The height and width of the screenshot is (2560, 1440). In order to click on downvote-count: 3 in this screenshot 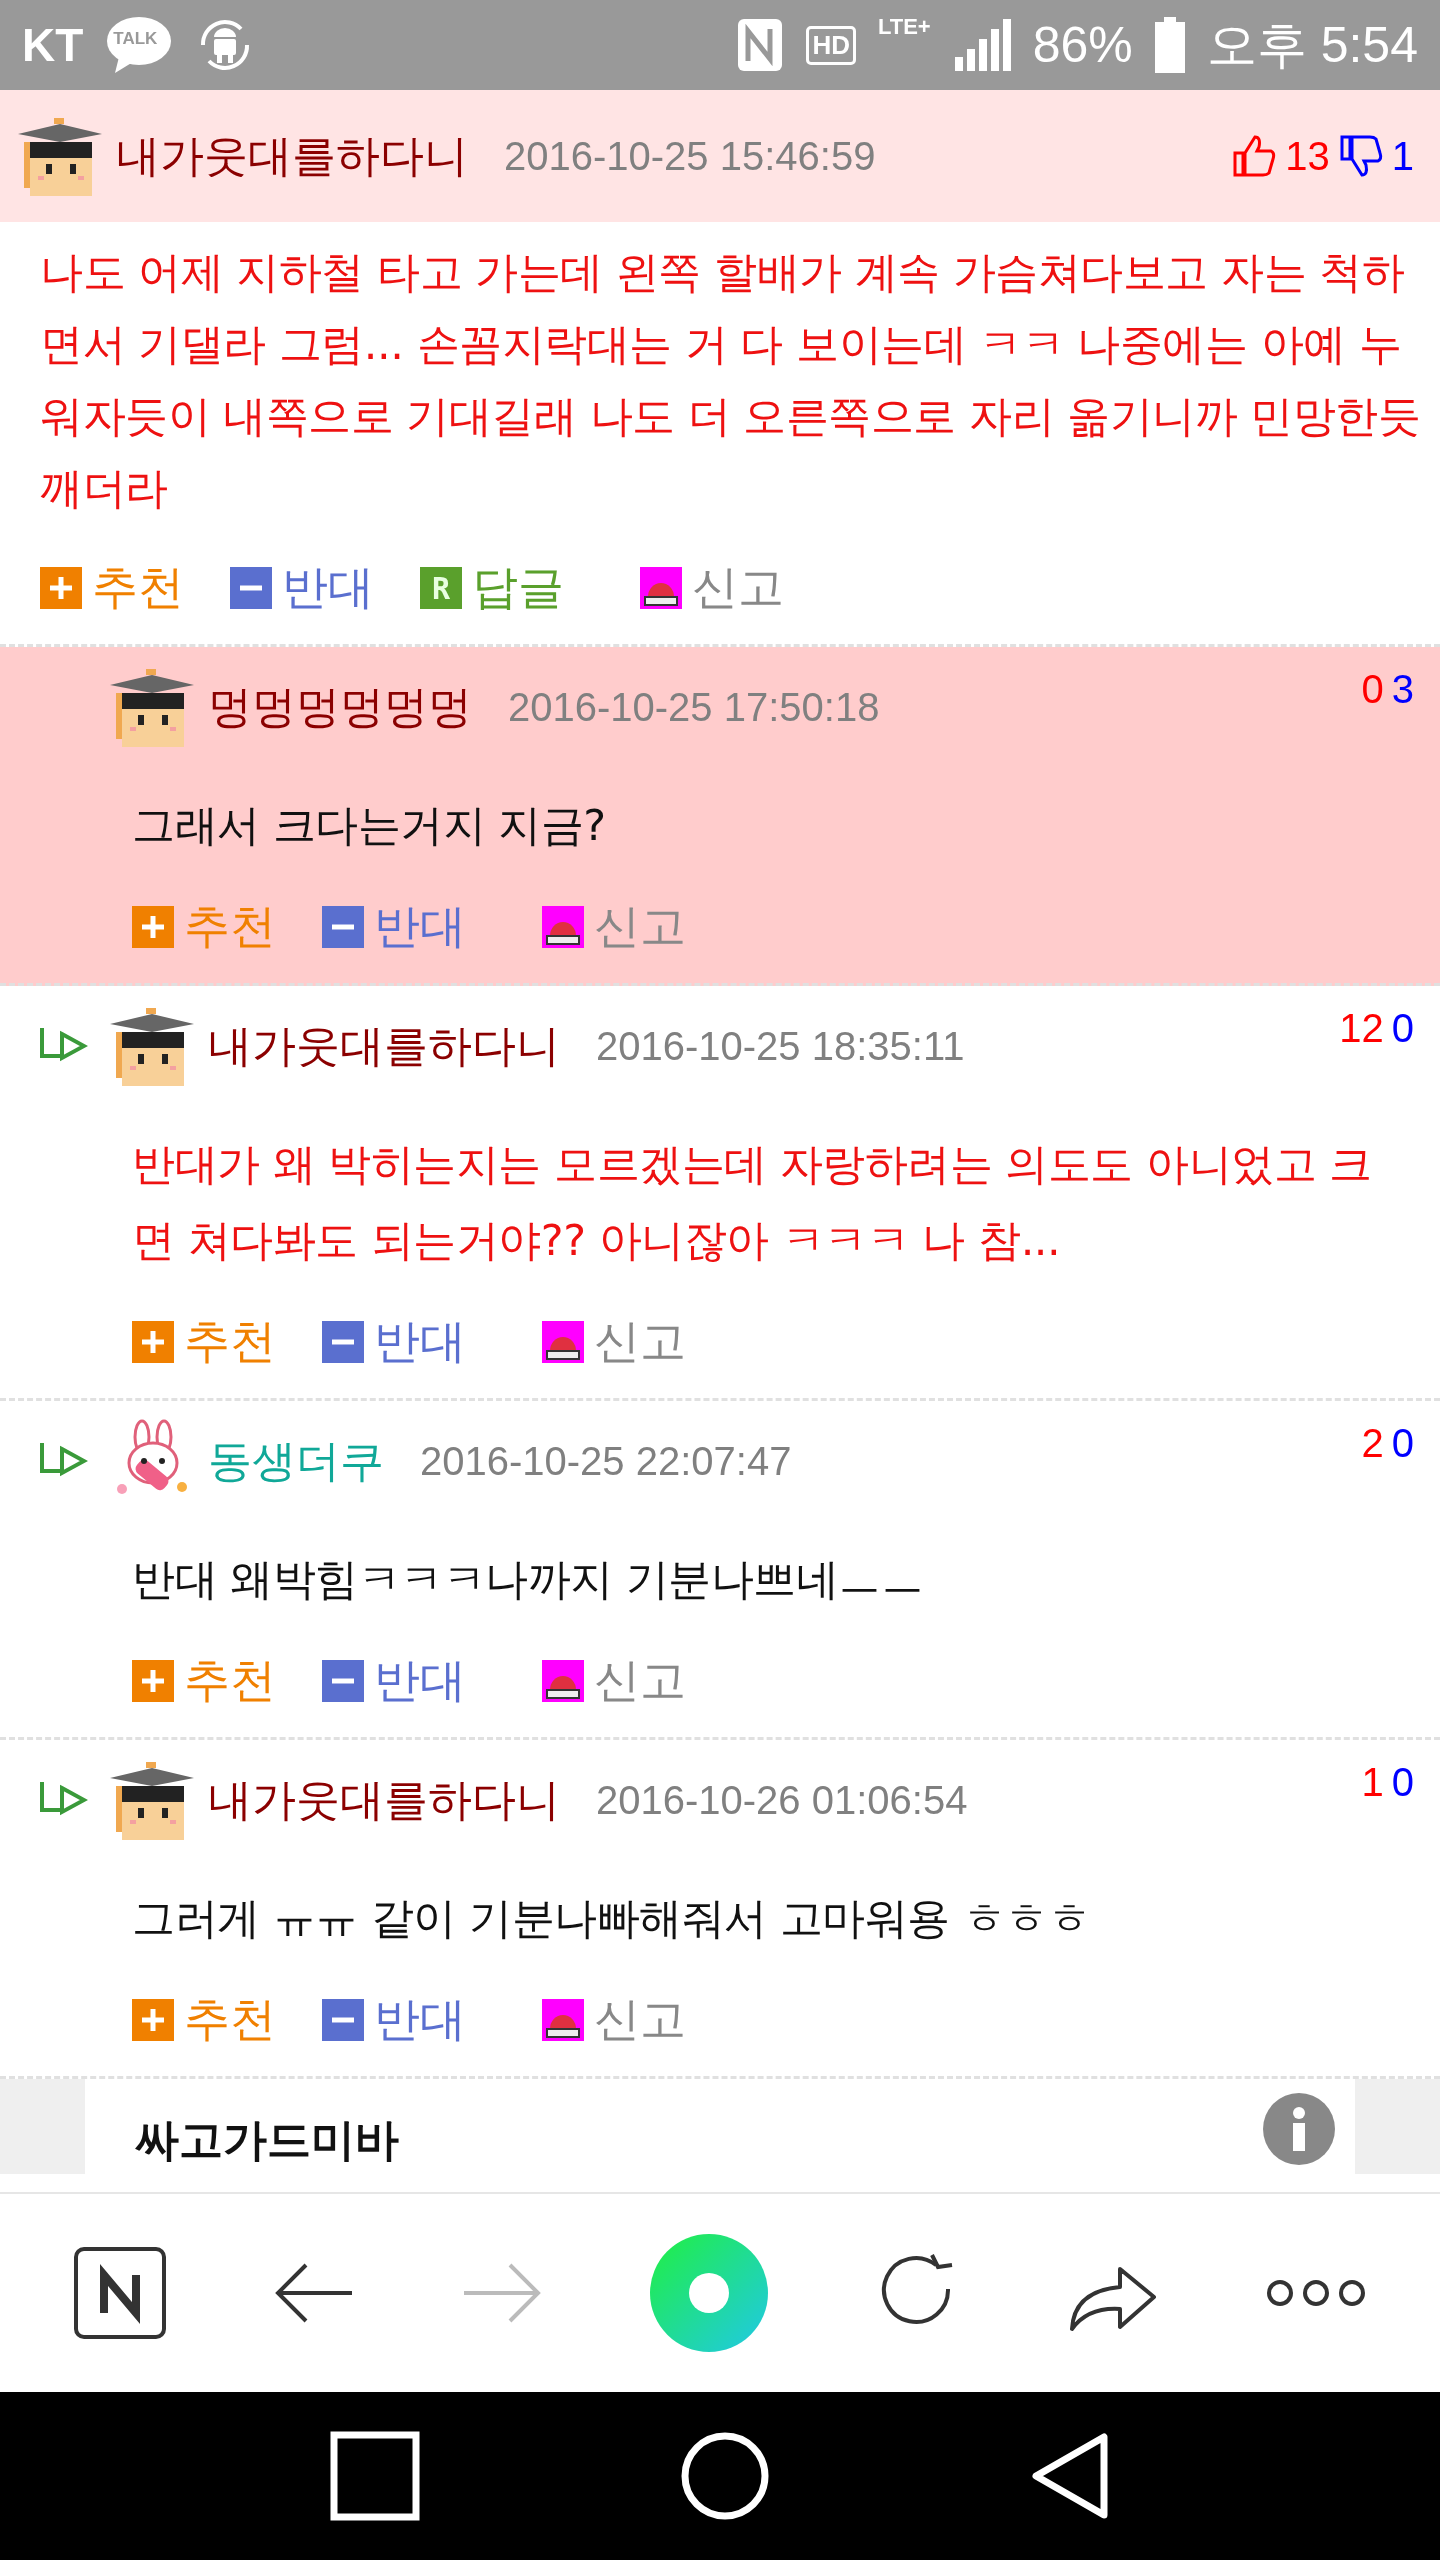, I will do `click(1402, 689)`.